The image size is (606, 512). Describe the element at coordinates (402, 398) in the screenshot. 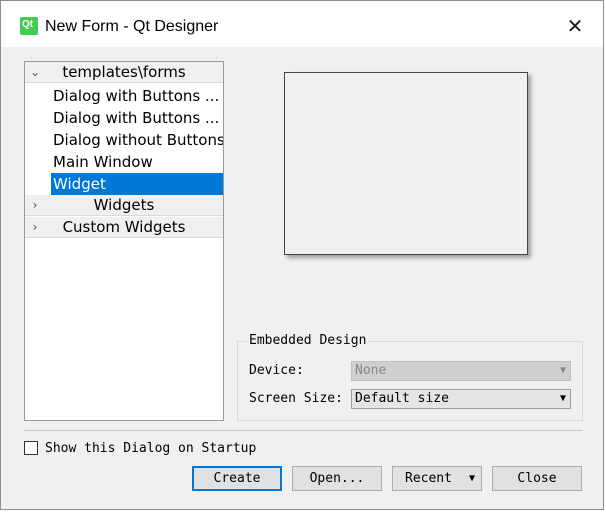

I see `screen-size-value: Default size` at that location.